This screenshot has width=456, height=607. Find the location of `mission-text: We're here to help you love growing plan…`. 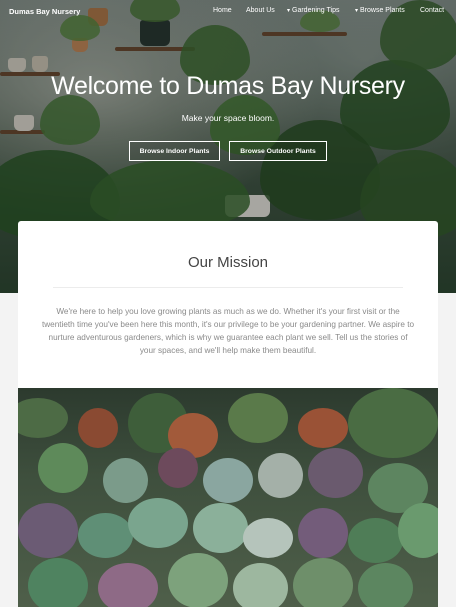

mission-text: We're here to help you love growing plan… is located at coordinates (228, 331).